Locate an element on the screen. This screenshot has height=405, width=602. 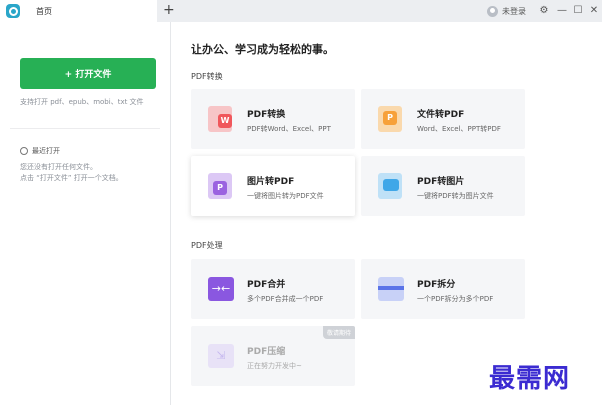
card-file-to-pdf: P 文件转PDF Word、Excel、PPT转PDF is located at coordinates (443, 119).